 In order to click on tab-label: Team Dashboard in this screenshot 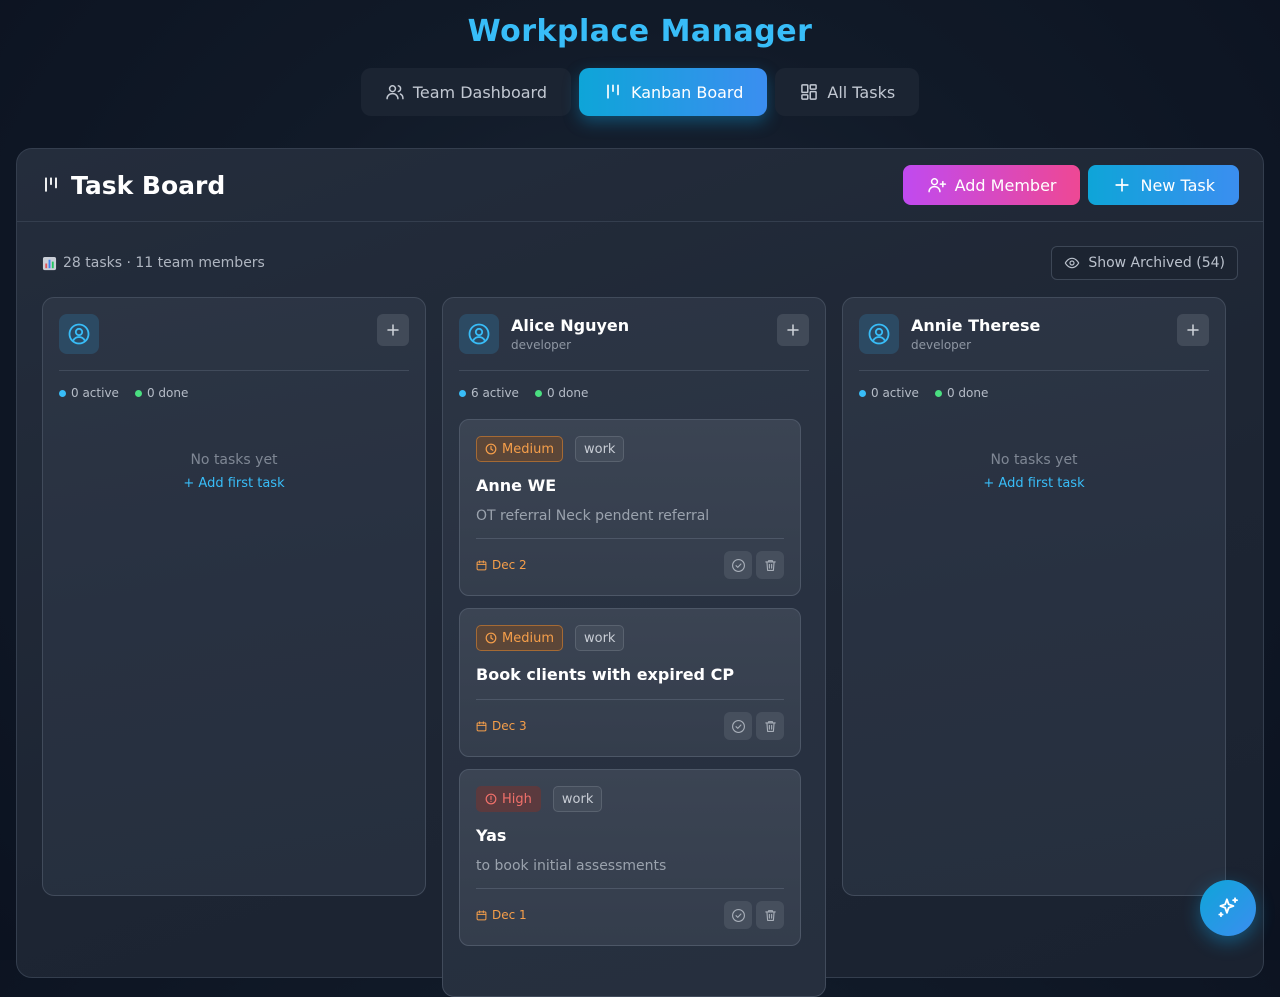, I will do `click(479, 92)`.